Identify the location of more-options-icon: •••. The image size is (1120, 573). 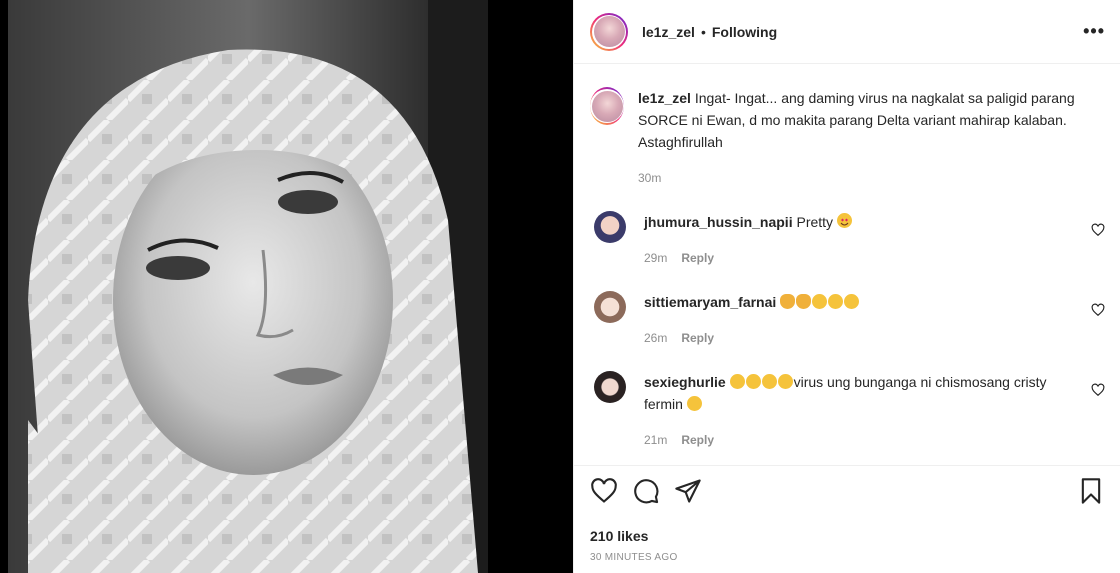
(1094, 31).